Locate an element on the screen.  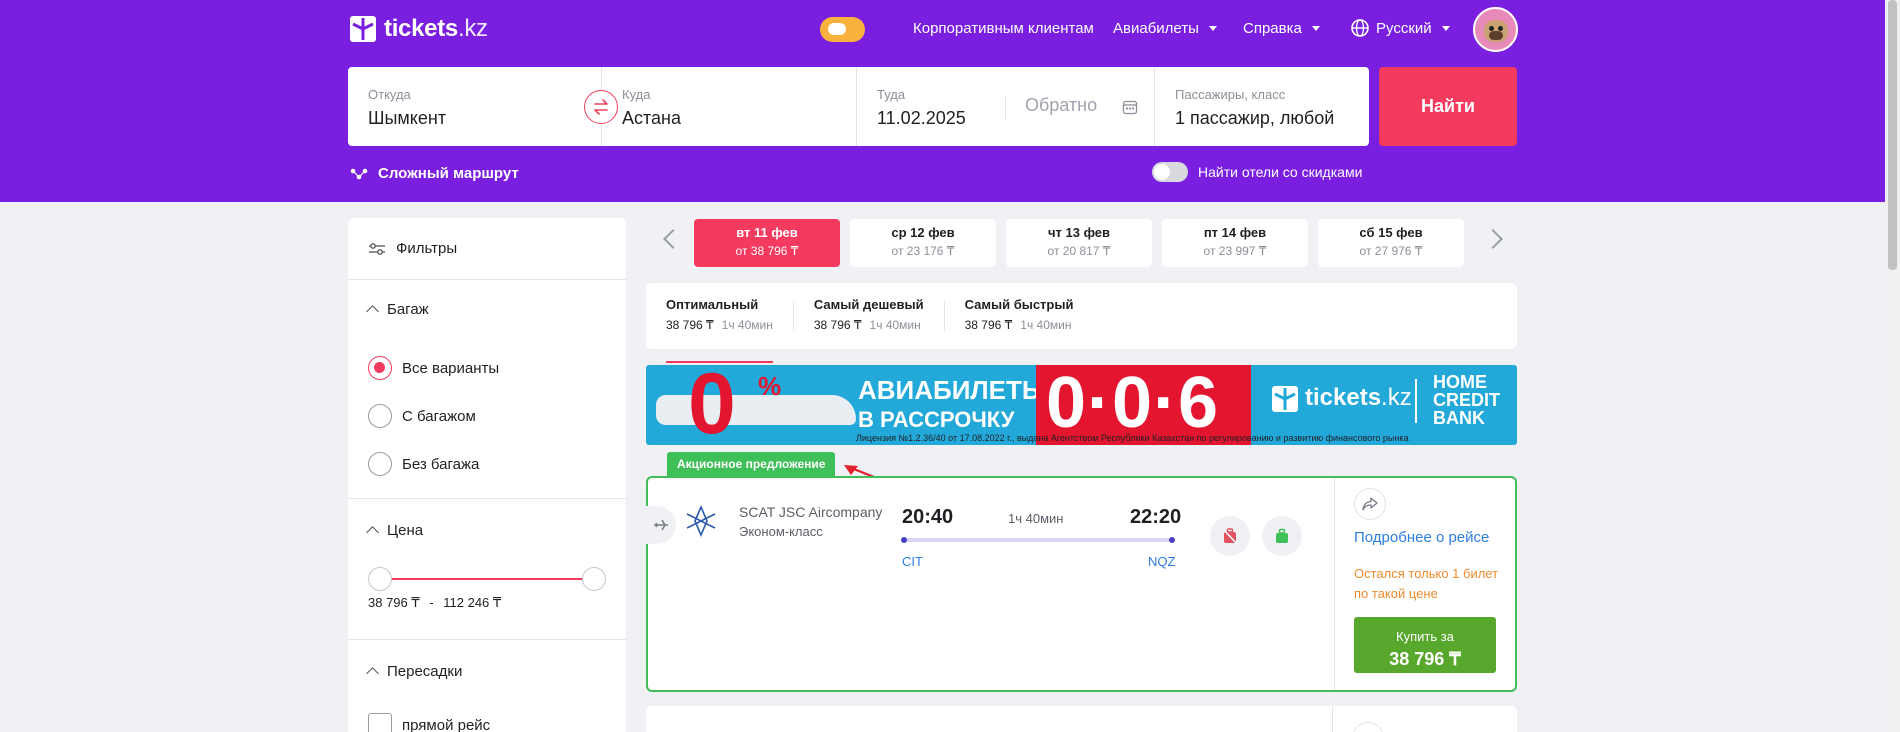
to-label: Куда is located at coordinates (636, 94).